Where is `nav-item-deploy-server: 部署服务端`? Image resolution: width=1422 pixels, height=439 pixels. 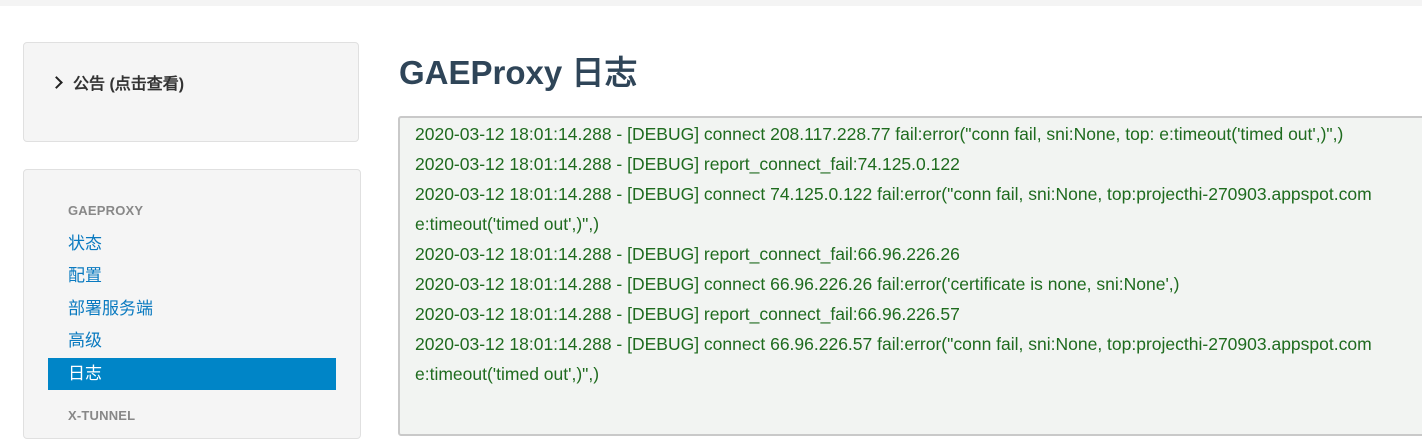 nav-item-deploy-server: 部署服务端 is located at coordinates (192, 309).